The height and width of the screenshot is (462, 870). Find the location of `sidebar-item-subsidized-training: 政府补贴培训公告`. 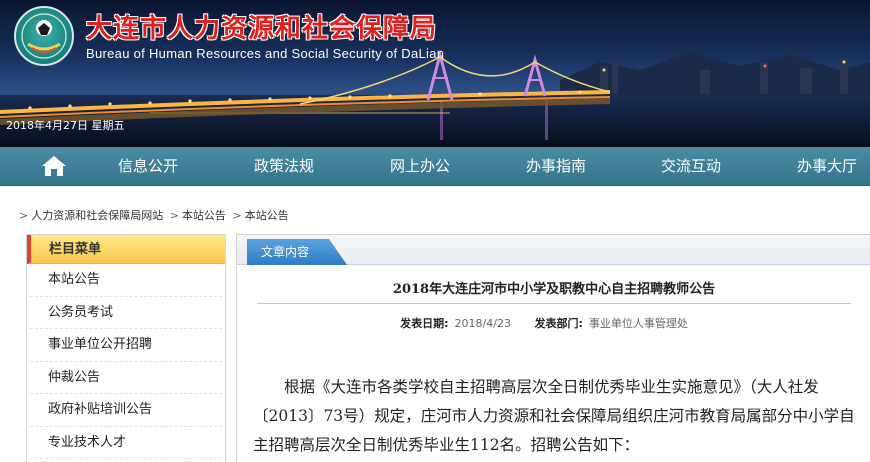

sidebar-item-subsidized-training: 政府补贴培训公告 is located at coordinates (126, 410).